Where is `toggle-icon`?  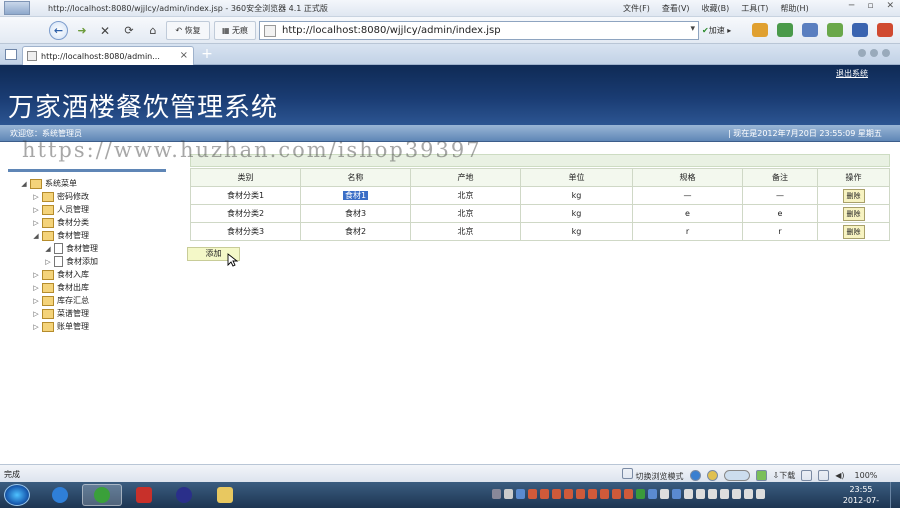
toggle-icon is located at coordinates (736, 475).